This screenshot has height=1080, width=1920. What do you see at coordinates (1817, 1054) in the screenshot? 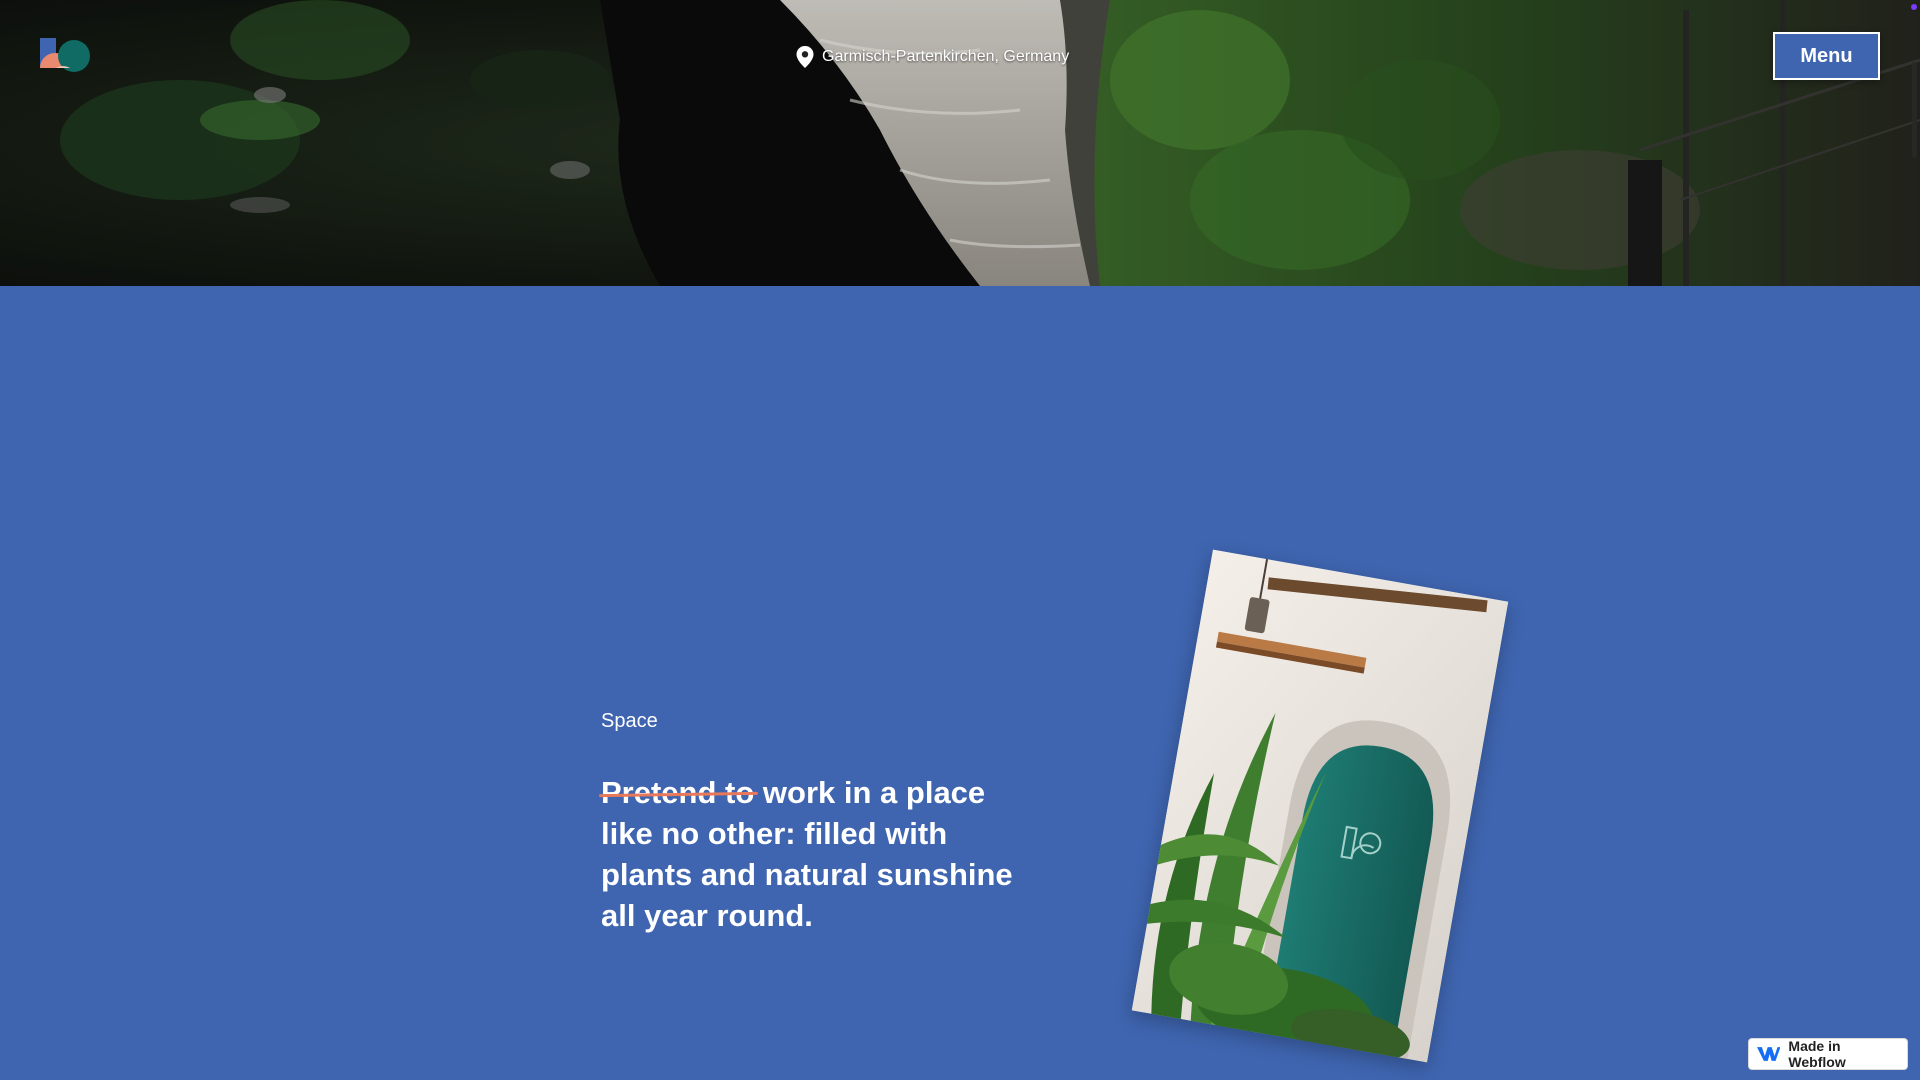
I see `webflow-badge-label: Made in Webflow` at bounding box center [1817, 1054].